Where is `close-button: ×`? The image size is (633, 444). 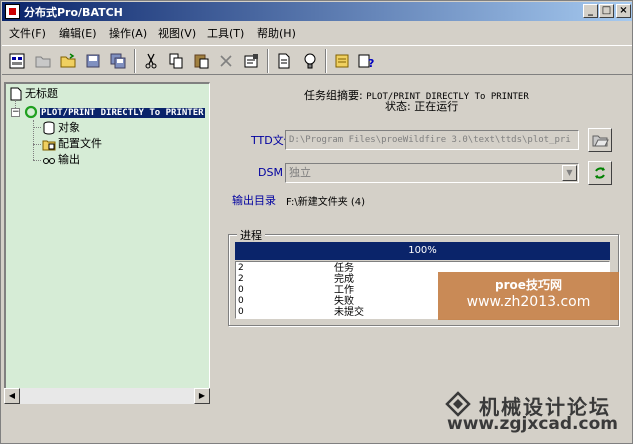
close-button: × is located at coordinates (623, 11).